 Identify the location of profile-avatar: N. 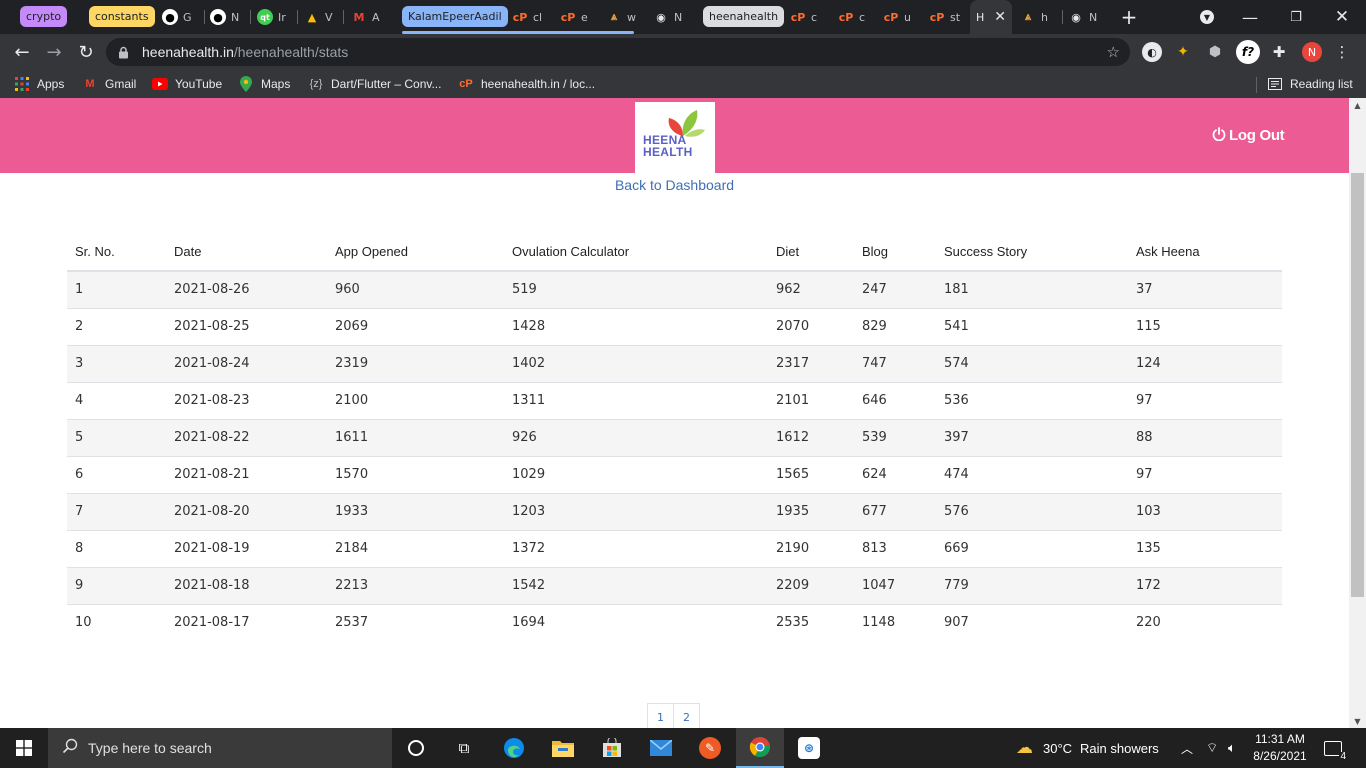
(1312, 52).